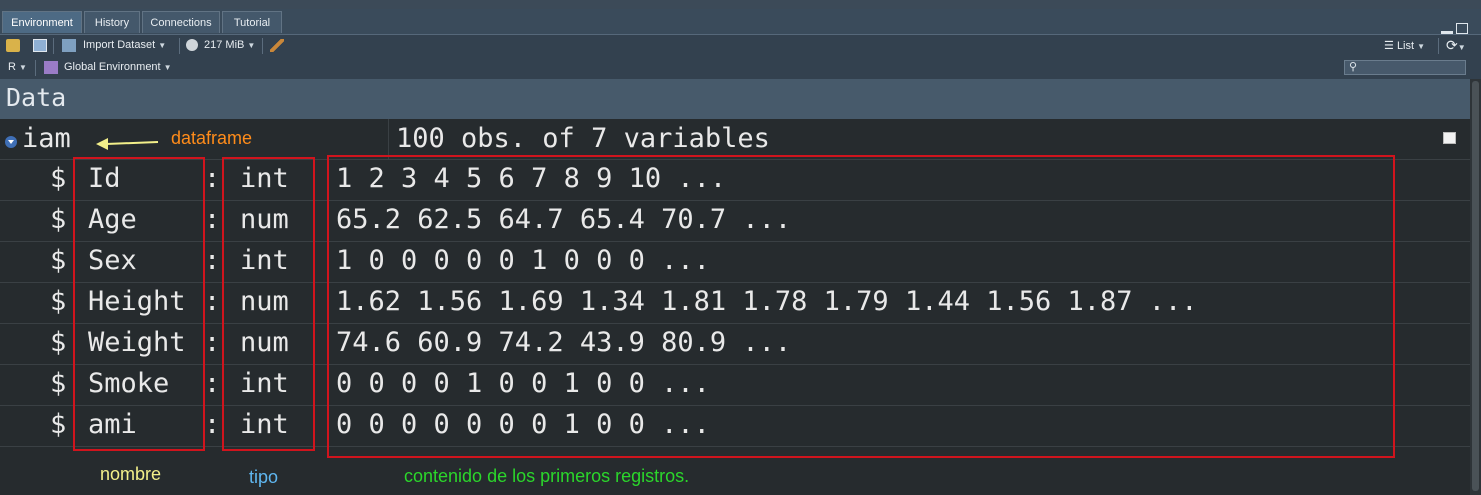 This screenshot has height=495, width=1481. What do you see at coordinates (69, 45) in the screenshot?
I see `import-dataset-icon` at bounding box center [69, 45].